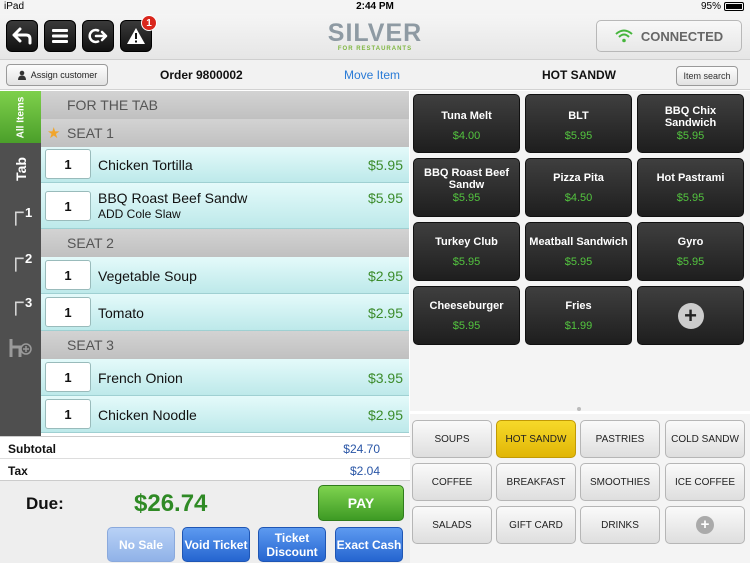 The width and height of the screenshot is (750, 563). Describe the element at coordinates (145, 165) in the screenshot. I see `item-name: Chicken Tortilla` at that location.